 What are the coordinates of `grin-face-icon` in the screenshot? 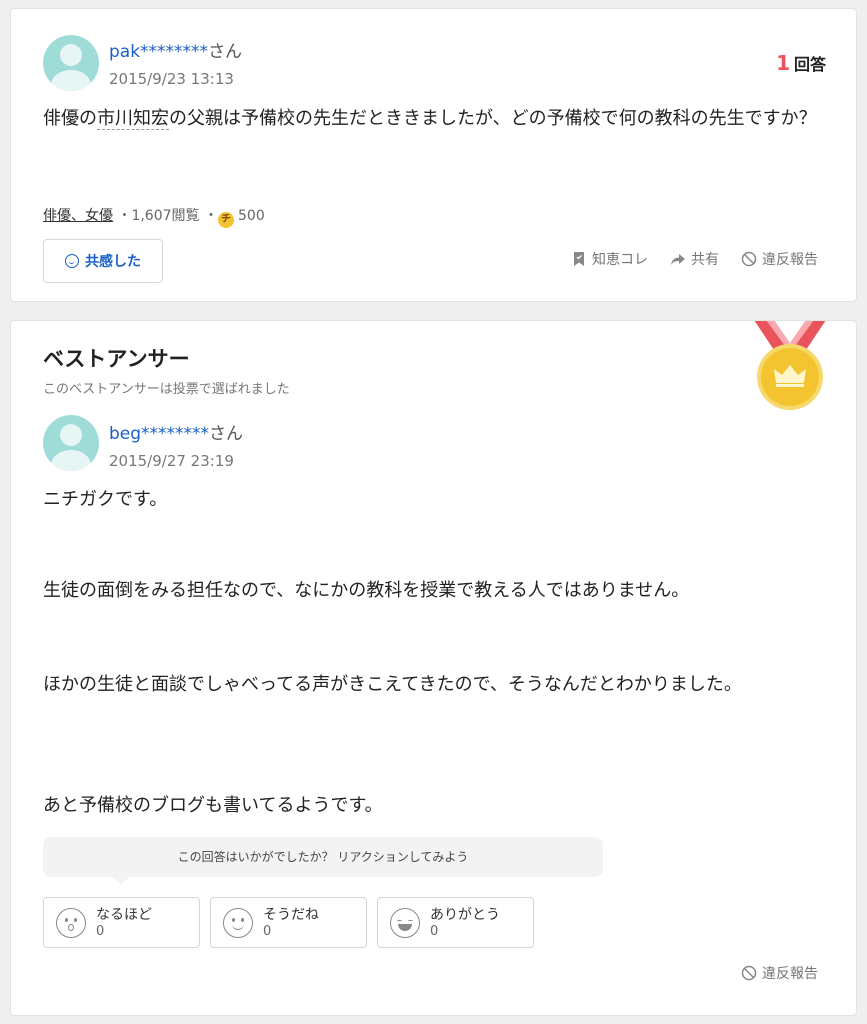 It's located at (405, 922).